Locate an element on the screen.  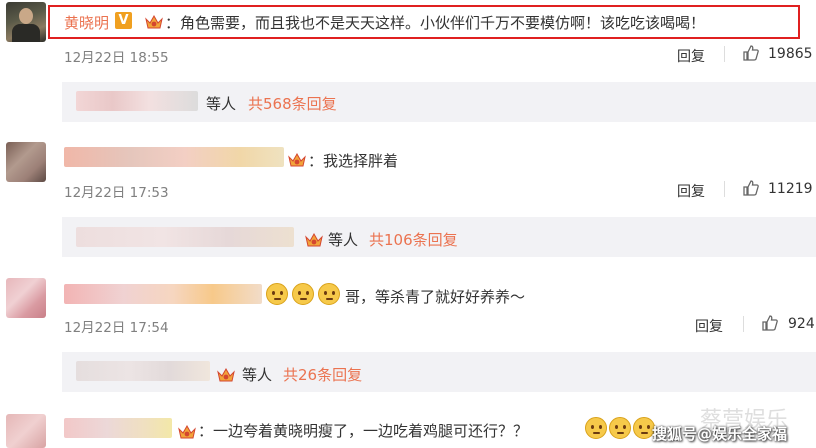
like-count: 19865 is located at coordinates (790, 54).